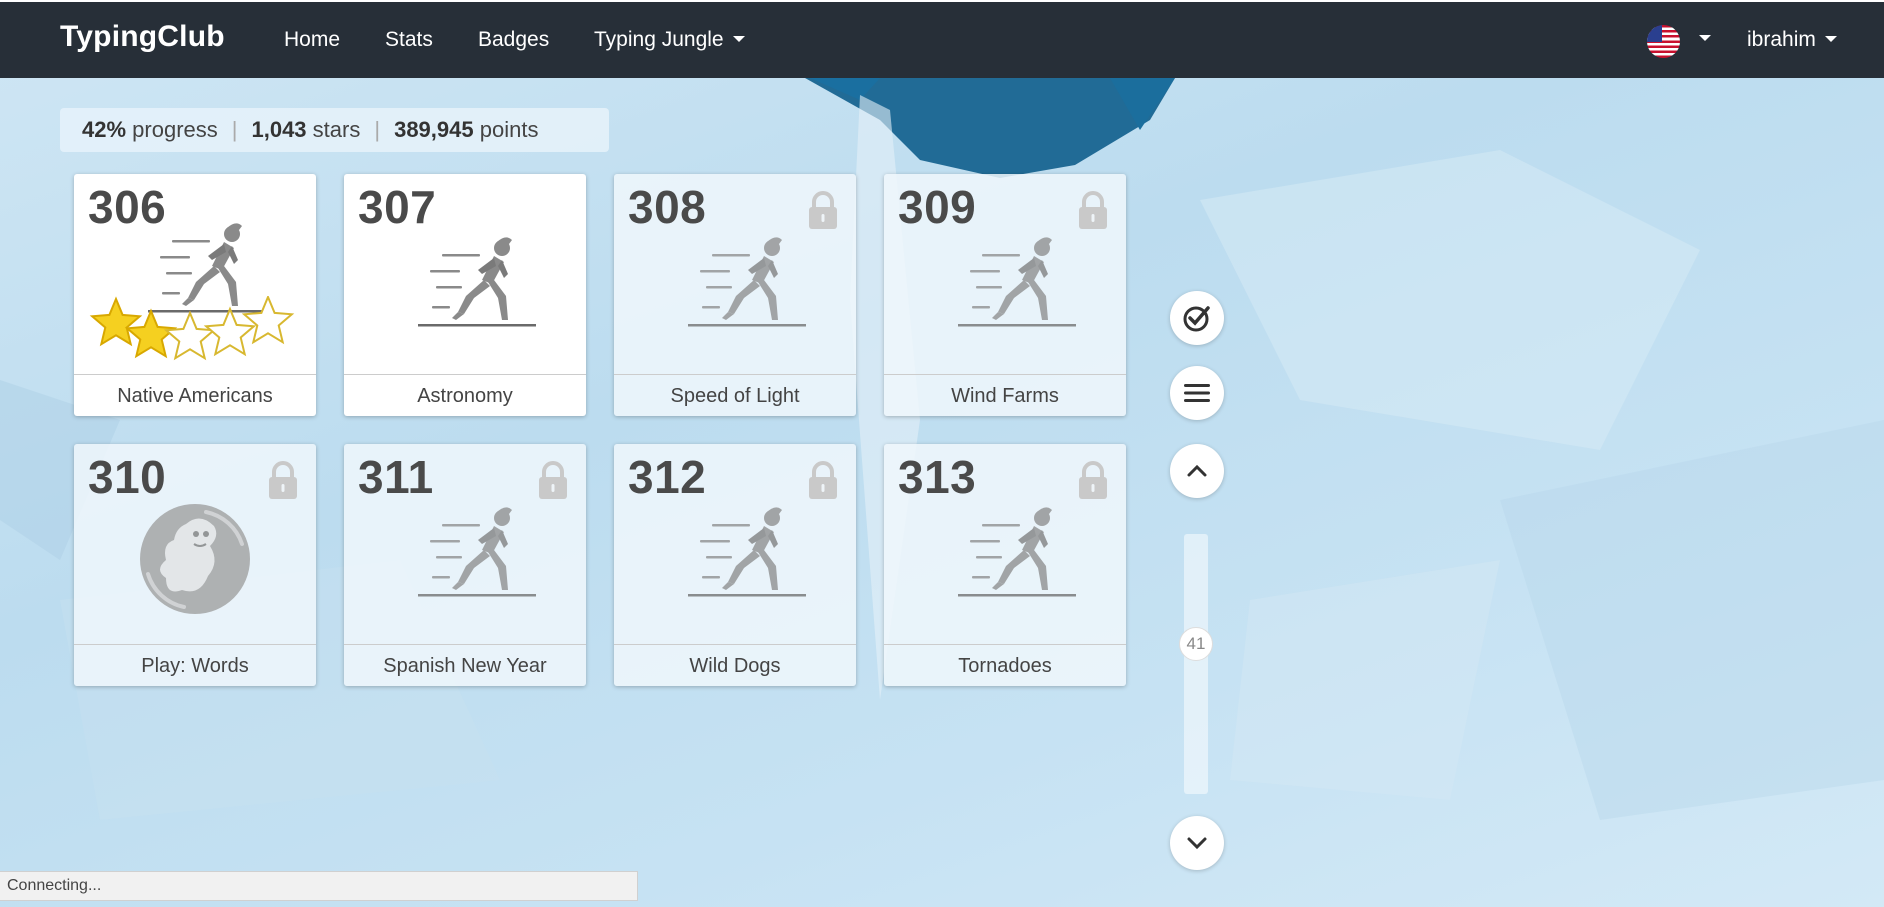  Describe the element at coordinates (195, 665) in the screenshot. I see `lesson-title: Play: Words` at that location.